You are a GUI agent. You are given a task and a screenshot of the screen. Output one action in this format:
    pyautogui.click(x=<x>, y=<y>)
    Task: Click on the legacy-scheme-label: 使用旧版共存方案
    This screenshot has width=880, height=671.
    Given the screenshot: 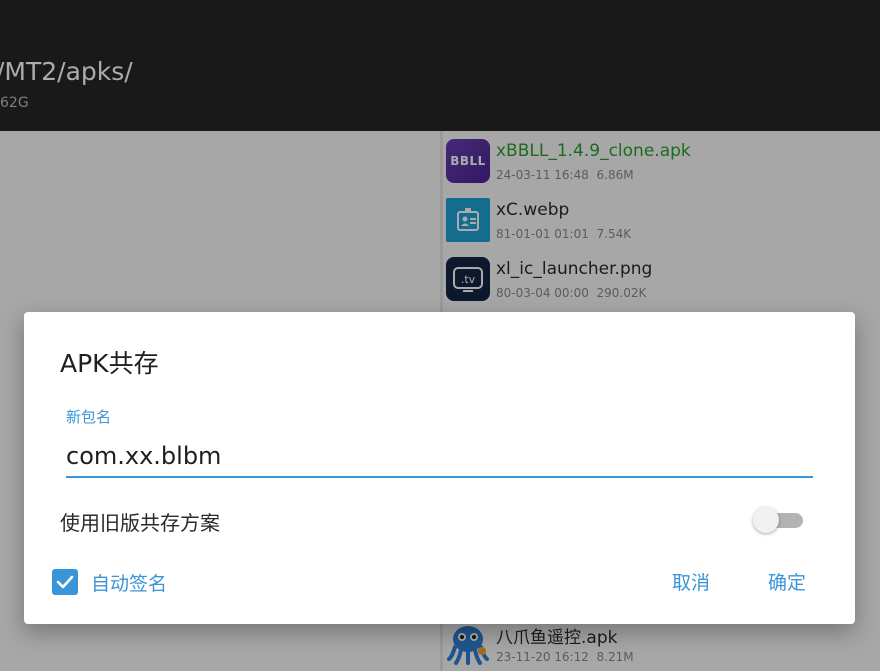 What is the action you would take?
    pyautogui.click(x=140, y=523)
    